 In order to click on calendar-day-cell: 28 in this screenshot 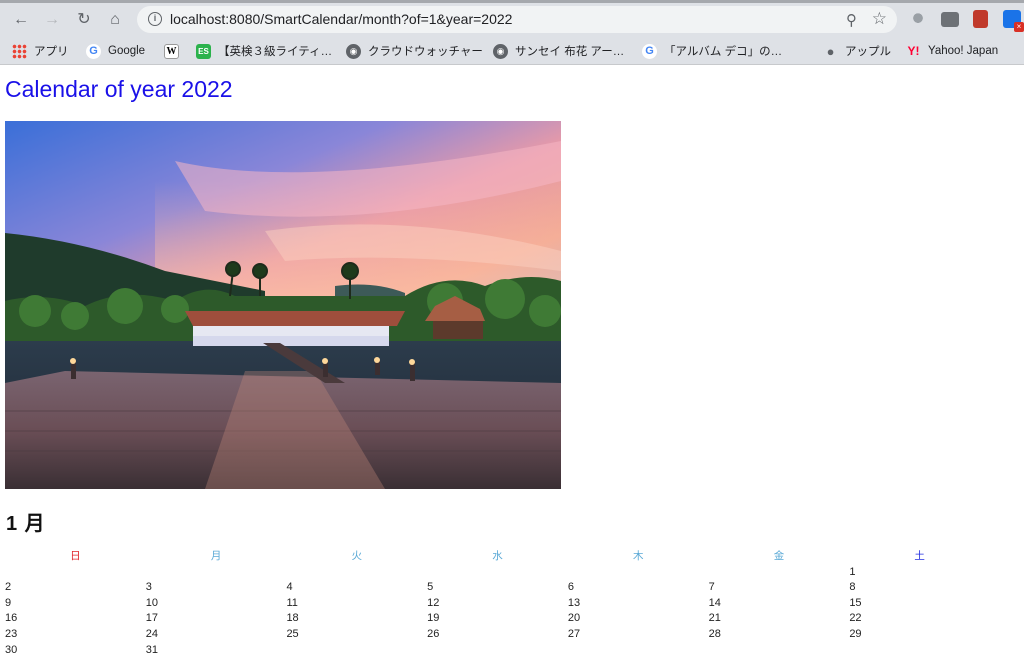, I will do `click(714, 633)`.